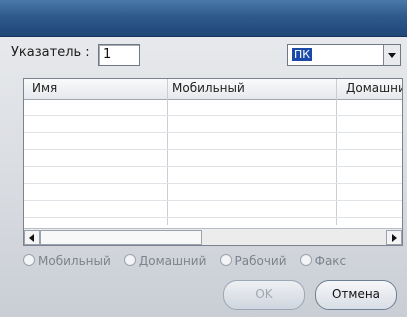 This screenshot has width=407, height=317. I want to click on scroll-left-icon, so click(32, 237).